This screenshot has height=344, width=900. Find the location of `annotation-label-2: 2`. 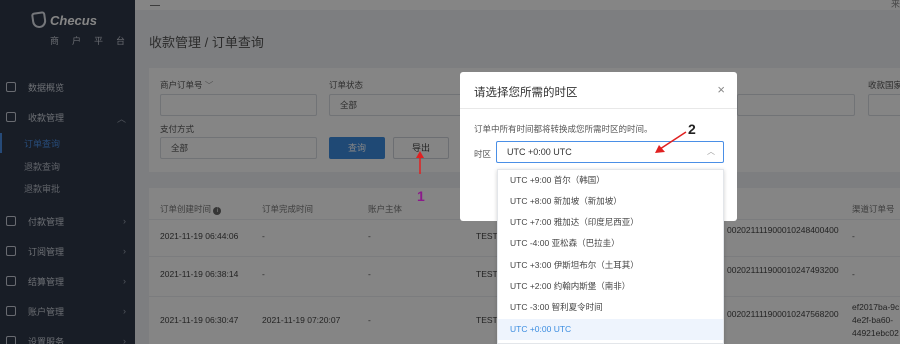

annotation-label-2: 2 is located at coordinates (692, 129).